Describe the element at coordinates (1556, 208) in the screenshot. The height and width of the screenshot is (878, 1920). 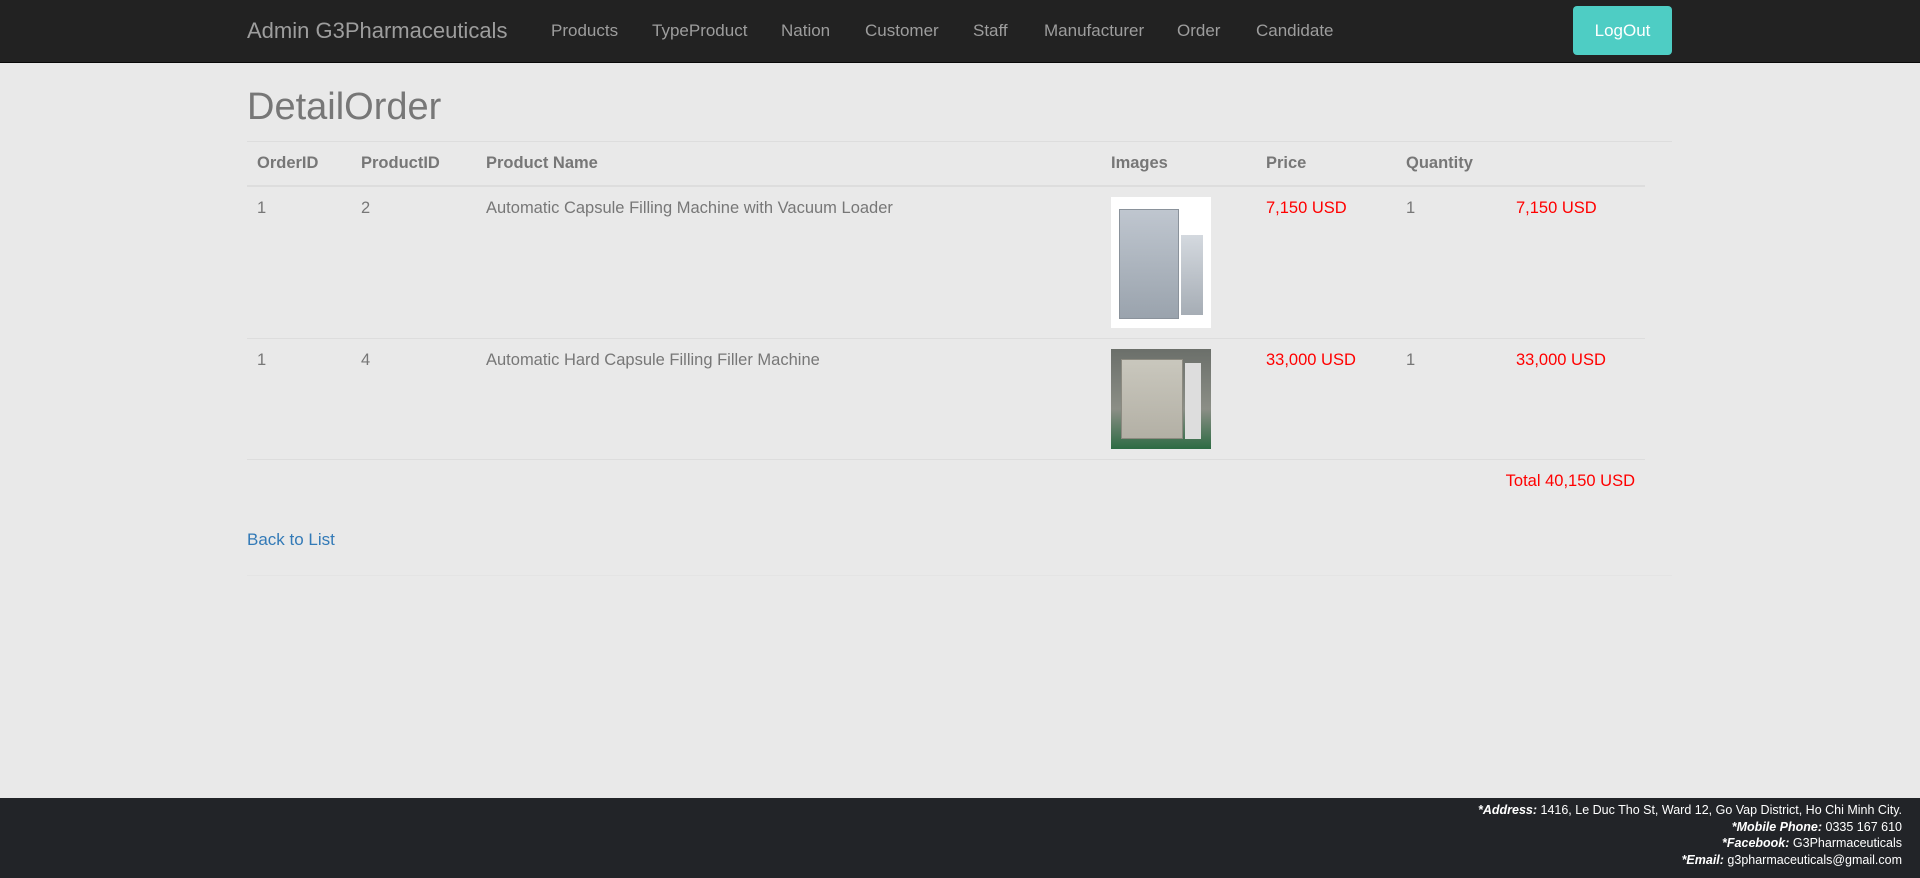
I see `subtotal: 7,150 USD` at that location.